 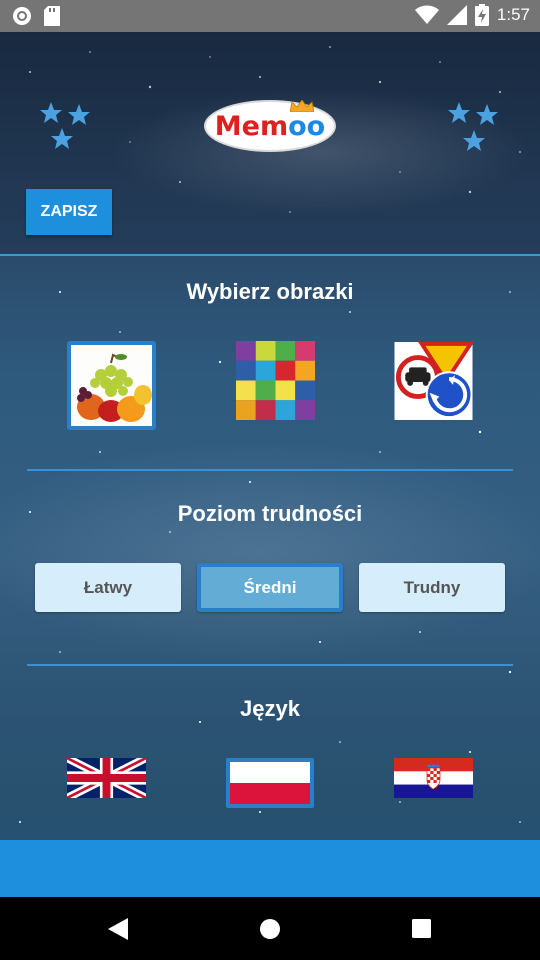 I want to click on navigation-bar, so click(x=270, y=928).